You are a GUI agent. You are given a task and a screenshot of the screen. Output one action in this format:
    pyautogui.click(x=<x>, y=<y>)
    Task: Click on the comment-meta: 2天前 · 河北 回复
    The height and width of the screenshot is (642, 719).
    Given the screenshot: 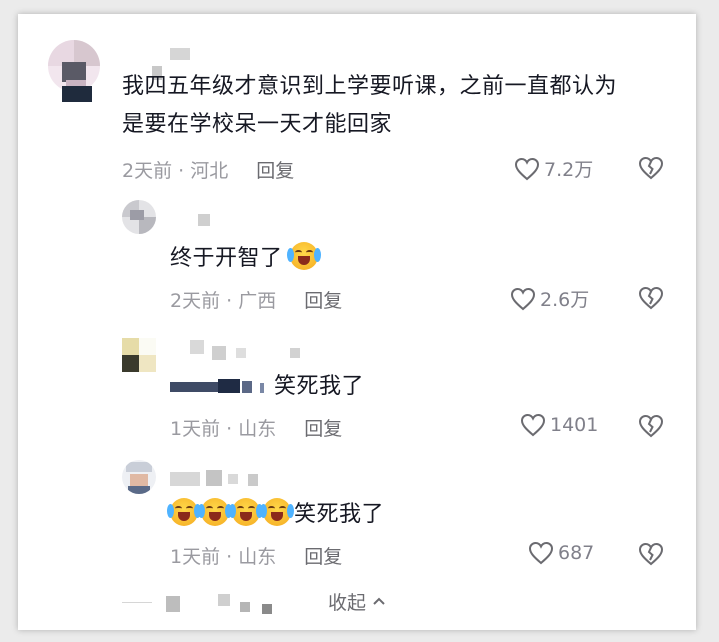 What is the action you would take?
    pyautogui.click(x=208, y=169)
    